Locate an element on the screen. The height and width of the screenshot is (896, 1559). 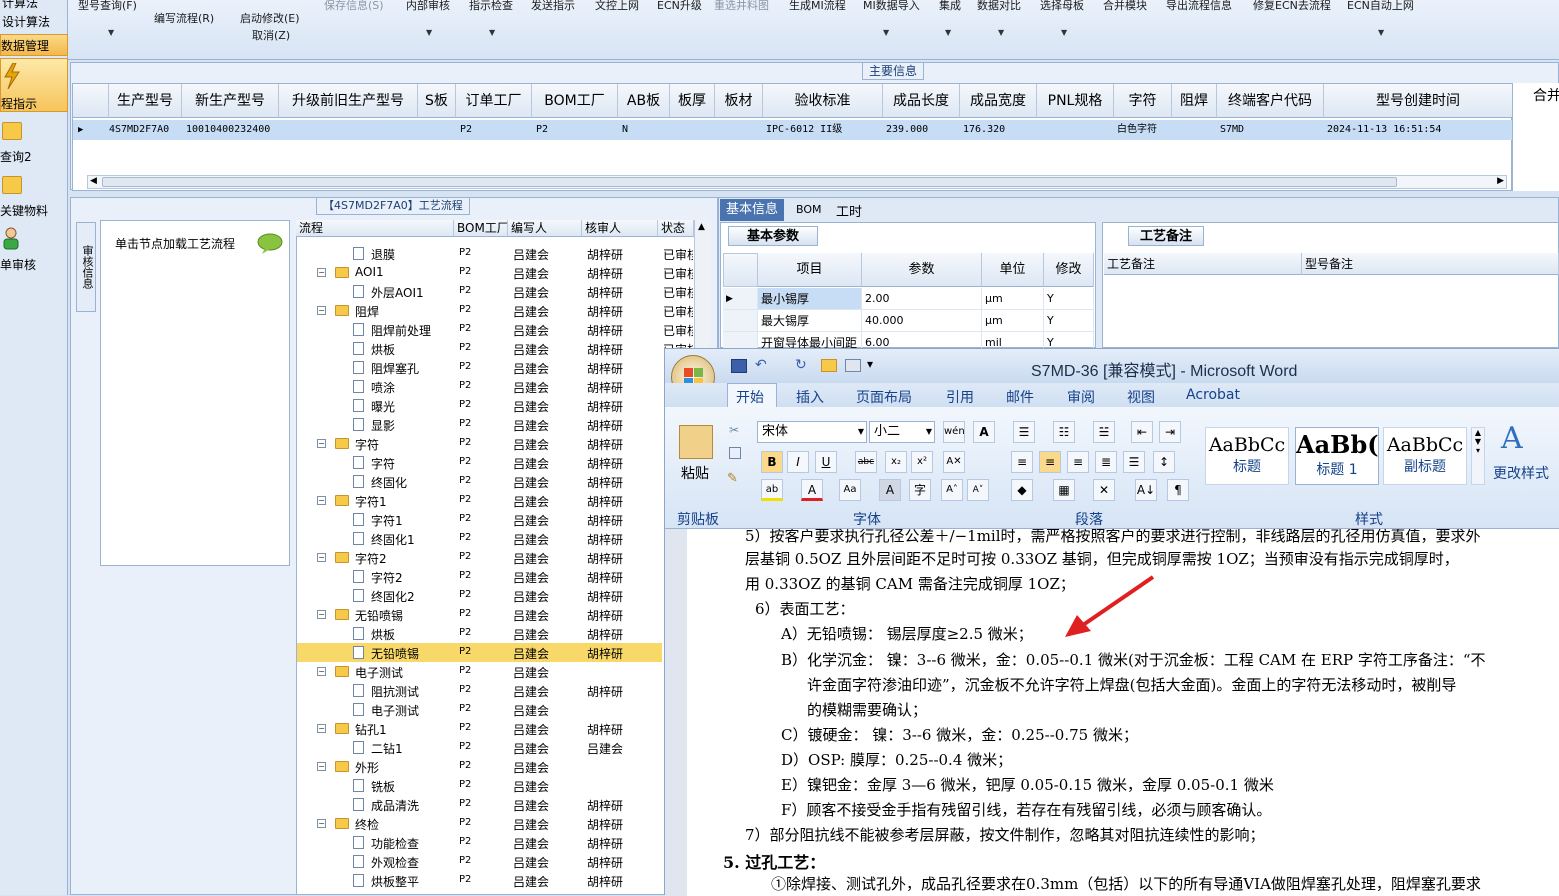
tab-home: 开始 is located at coordinates (750, 397).